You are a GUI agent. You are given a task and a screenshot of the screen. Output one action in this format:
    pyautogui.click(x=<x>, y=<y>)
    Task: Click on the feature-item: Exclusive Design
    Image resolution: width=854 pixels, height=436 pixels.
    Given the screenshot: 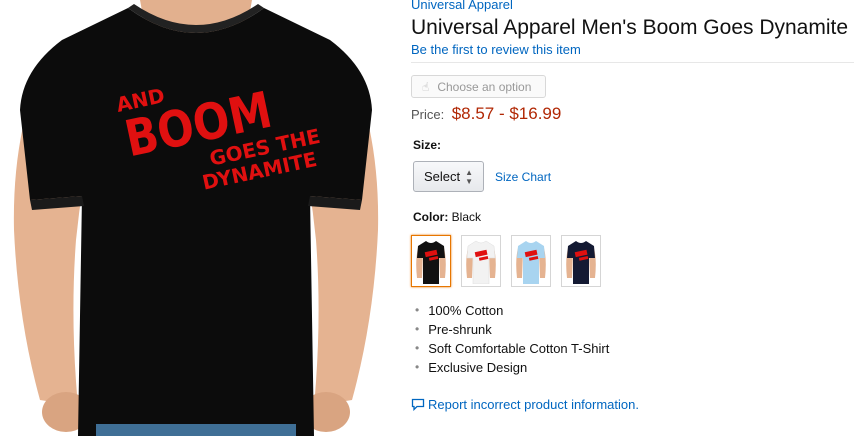 What is the action you would take?
    pyautogui.click(x=511, y=367)
    